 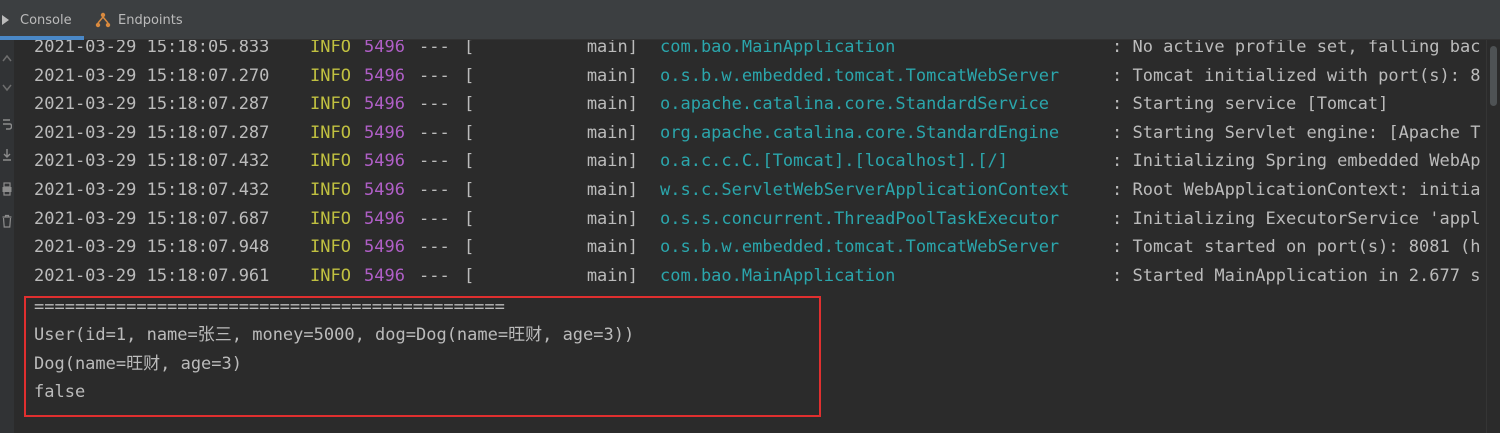 I want to click on soft-wrap-button, so click(x=7, y=125).